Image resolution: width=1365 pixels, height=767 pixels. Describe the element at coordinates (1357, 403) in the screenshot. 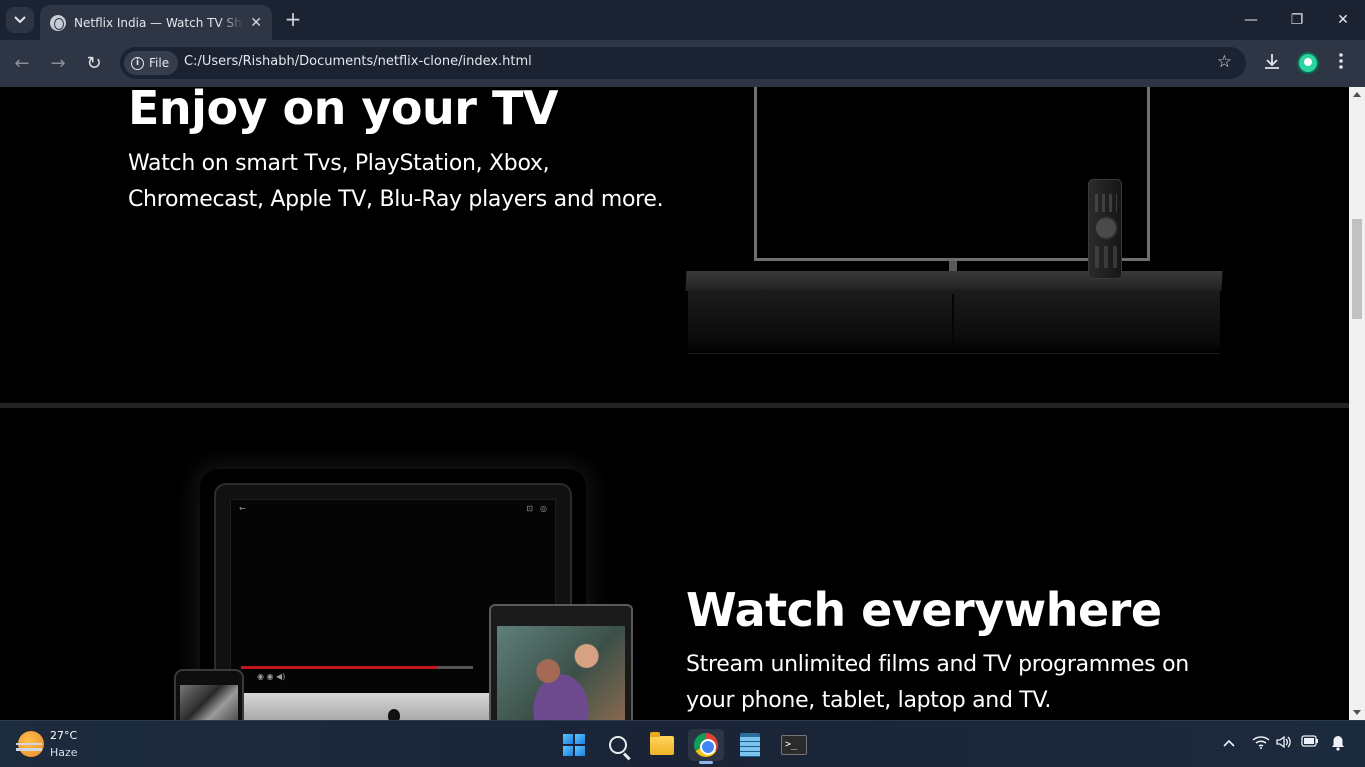

I see `vertical-scrollbar` at that location.